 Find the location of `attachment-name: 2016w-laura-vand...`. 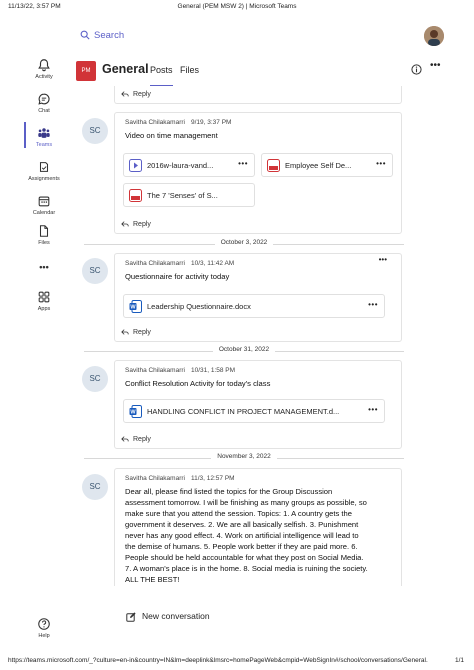

attachment-name: 2016w-laura-vand... is located at coordinates (180, 165).